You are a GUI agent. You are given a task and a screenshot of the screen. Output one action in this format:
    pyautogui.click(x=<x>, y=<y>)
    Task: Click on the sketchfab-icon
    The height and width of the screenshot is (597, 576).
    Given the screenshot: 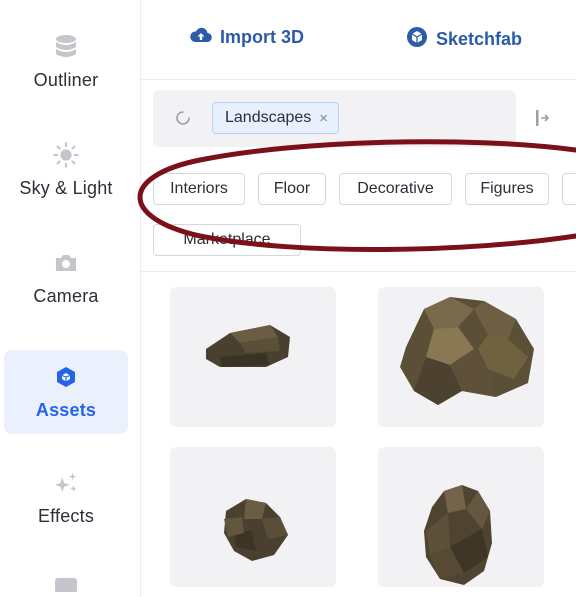 What is the action you would take?
    pyautogui.click(x=421, y=39)
    